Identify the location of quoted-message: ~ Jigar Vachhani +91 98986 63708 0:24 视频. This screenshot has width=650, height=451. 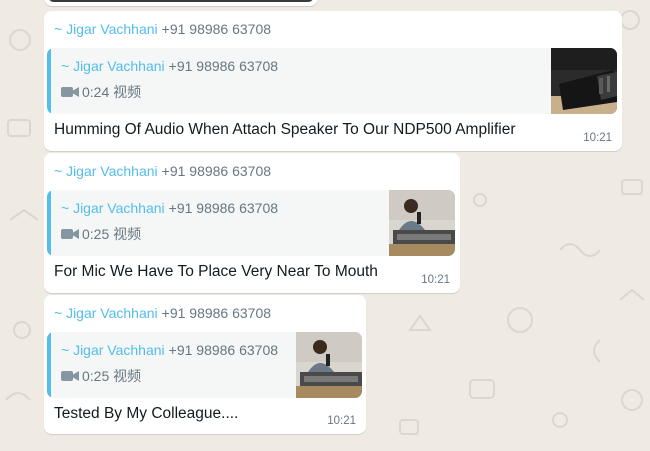
(332, 81).